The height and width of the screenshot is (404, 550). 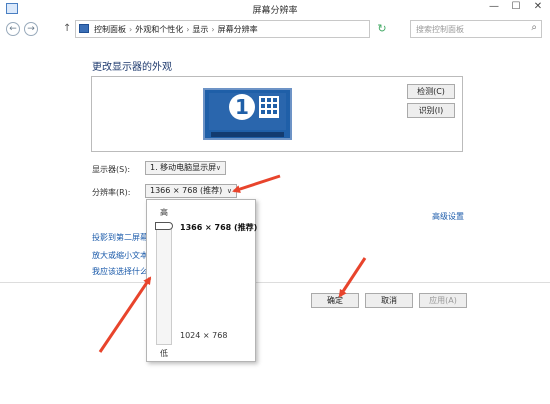 I want to click on display-label: 显示器(S):, so click(x=111, y=169).